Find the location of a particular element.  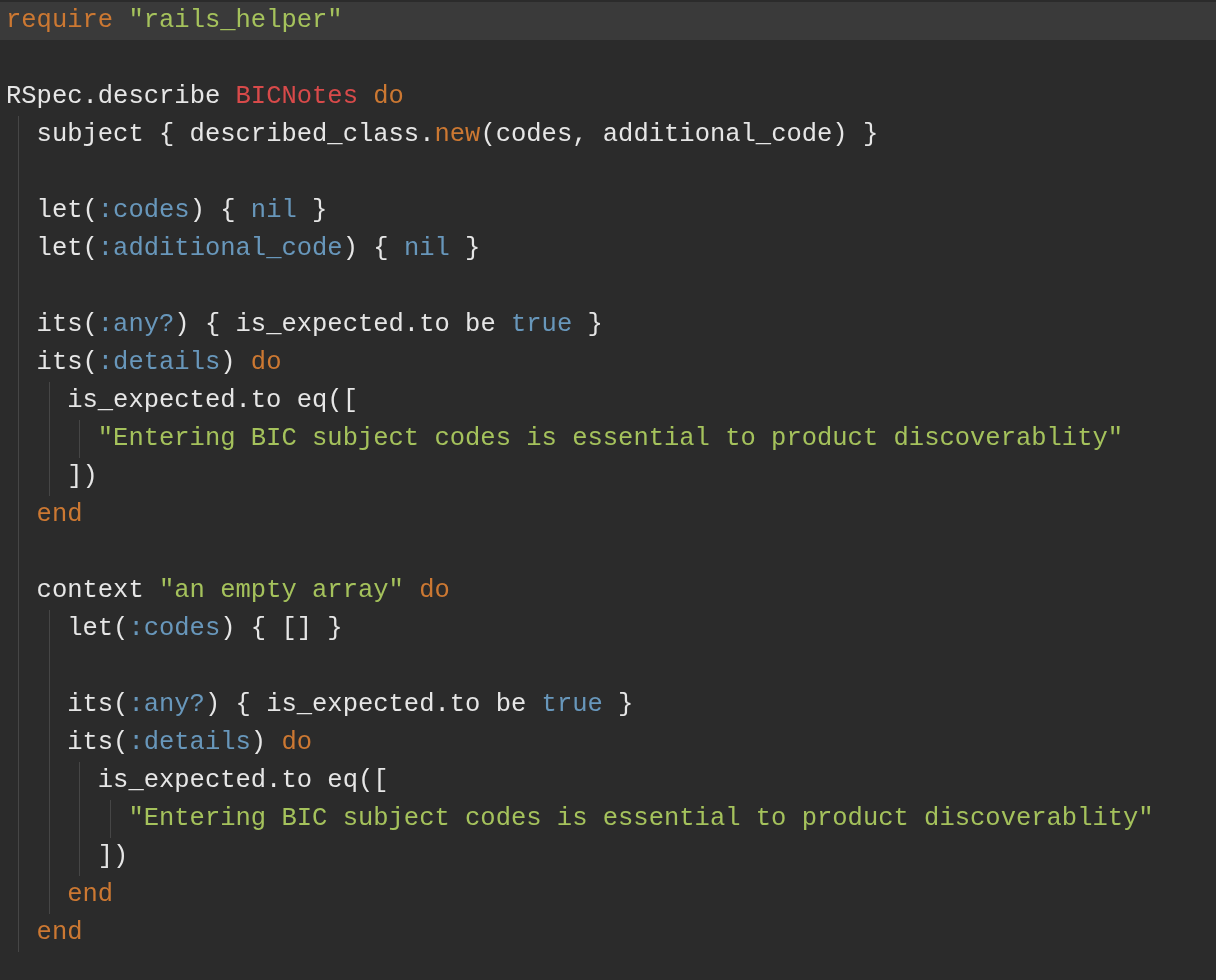

code-line: let(:codes) { nil } is located at coordinates (608, 211).